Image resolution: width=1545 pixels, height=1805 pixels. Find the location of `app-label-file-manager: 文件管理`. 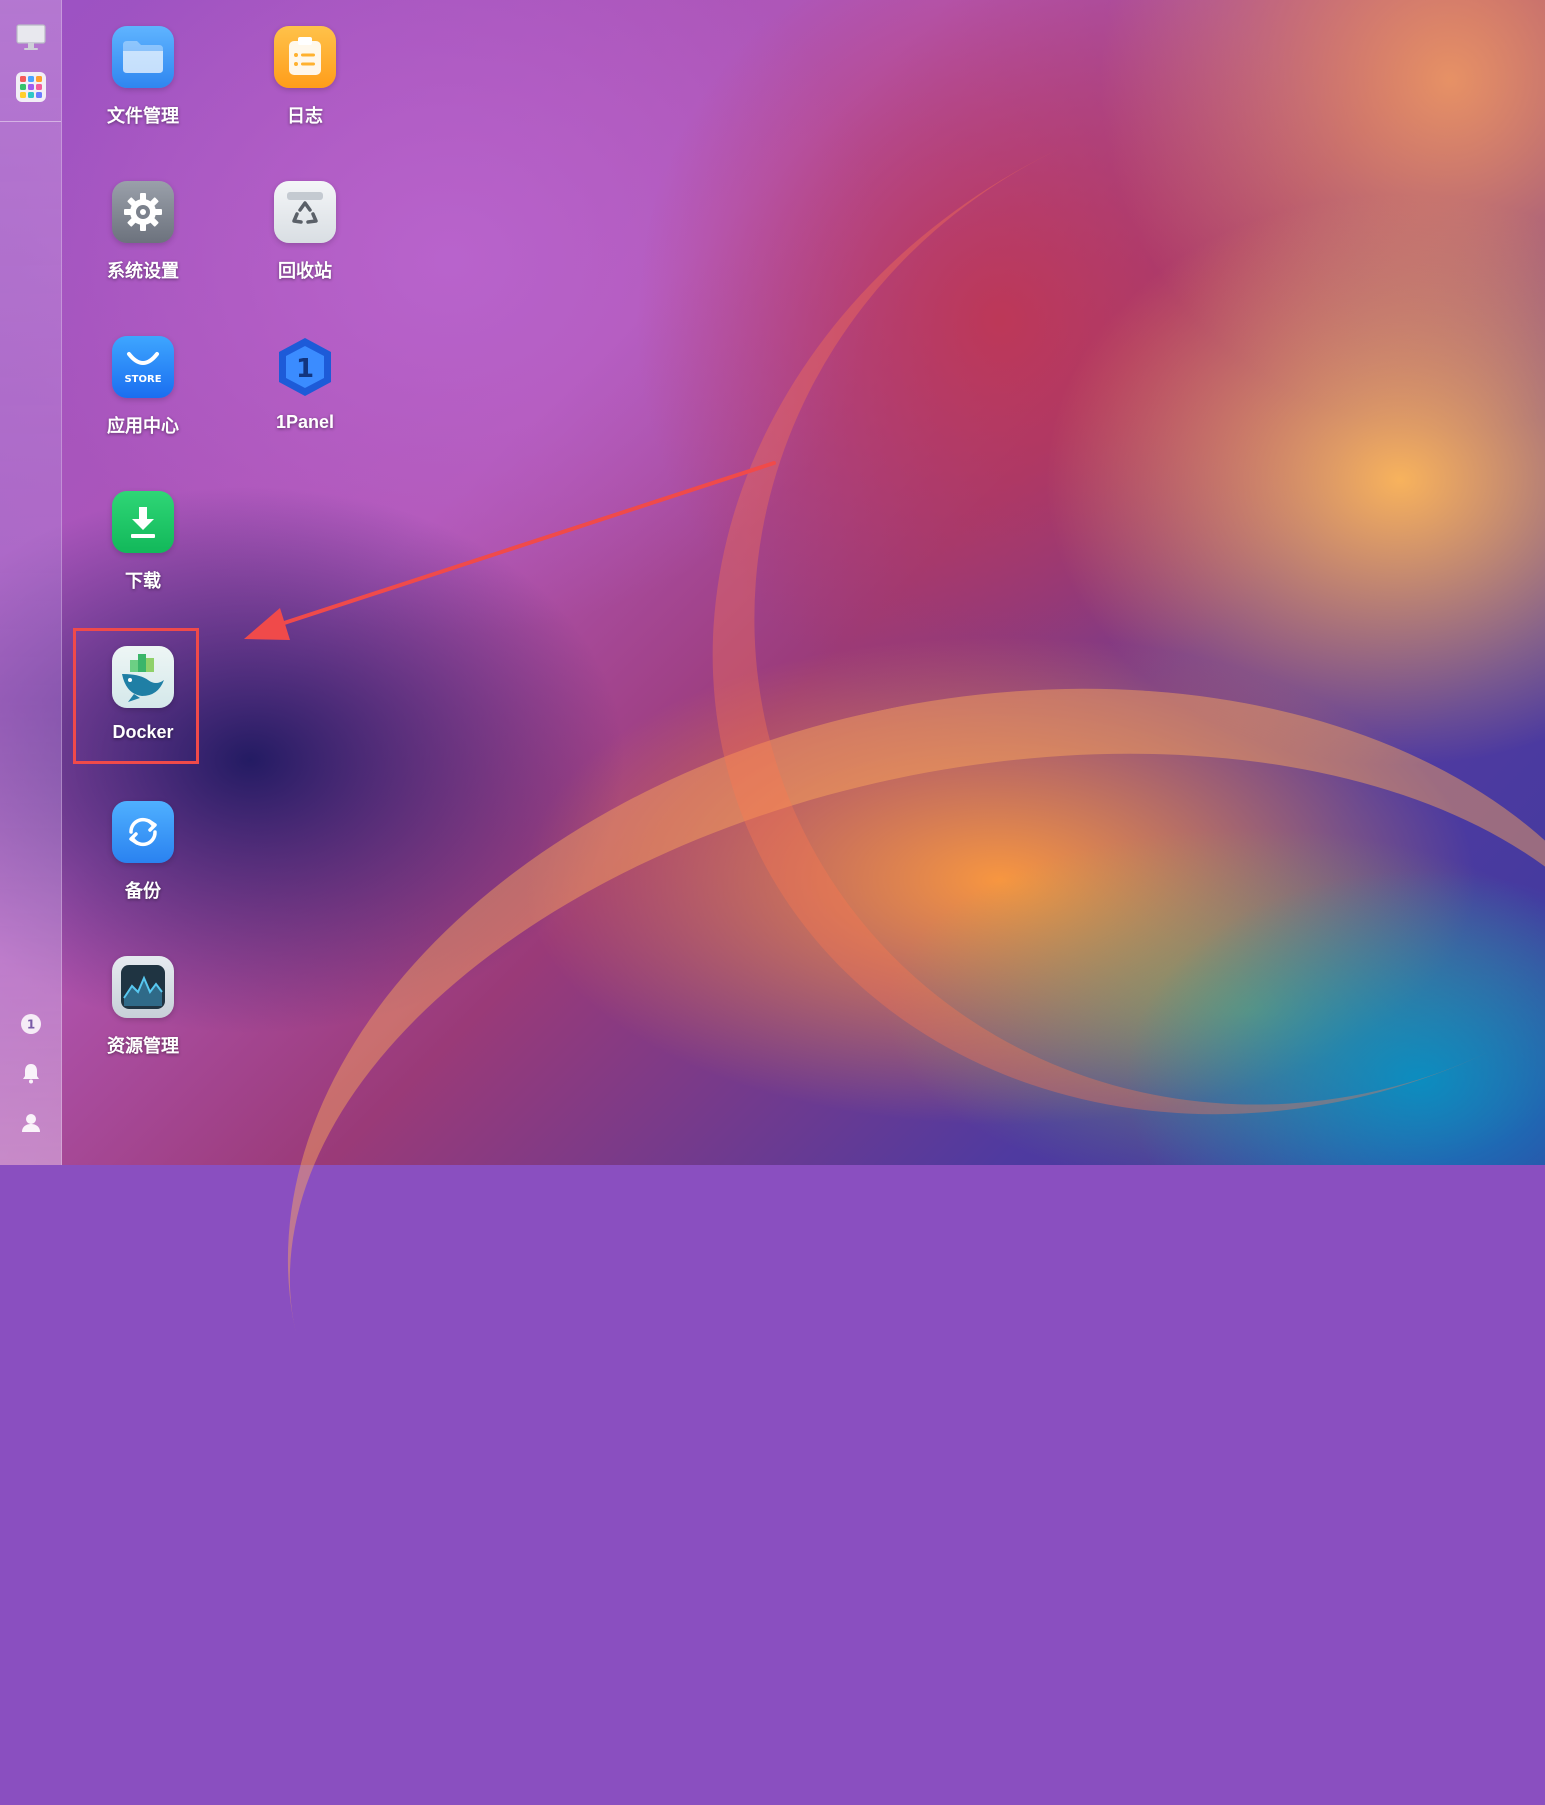

app-label-file-manager: 文件管理 is located at coordinates (143, 116).